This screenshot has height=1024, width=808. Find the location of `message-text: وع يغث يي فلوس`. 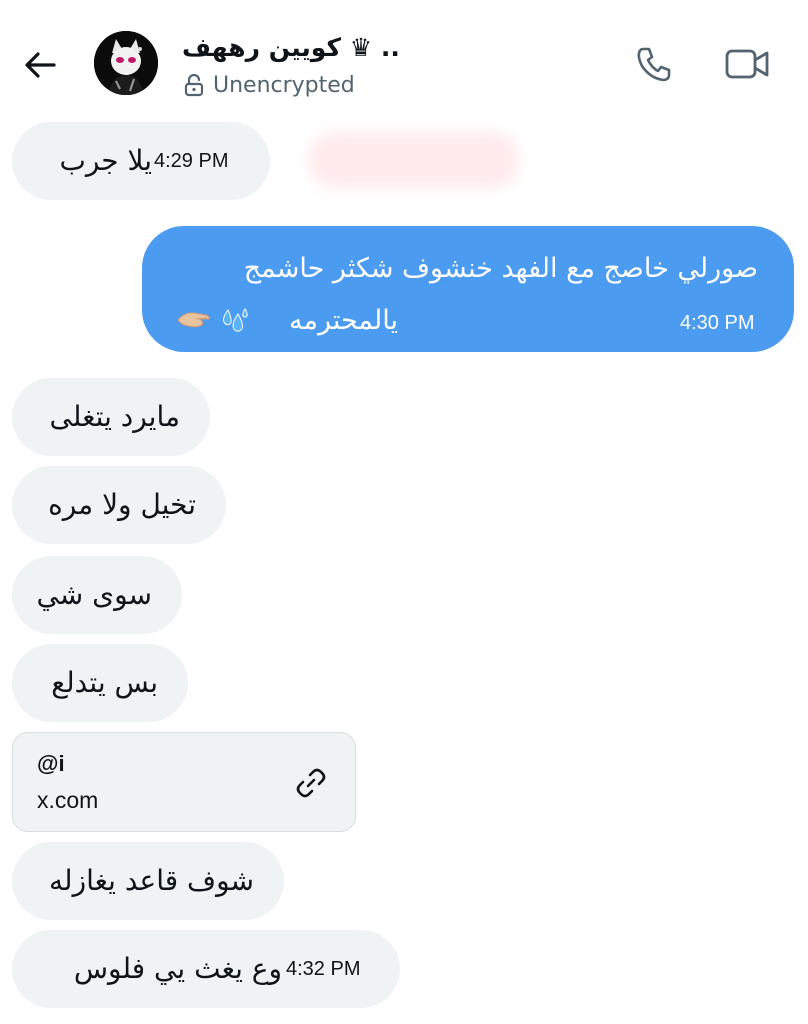

message-text: وع يغث يي فلوس is located at coordinates (177, 968).